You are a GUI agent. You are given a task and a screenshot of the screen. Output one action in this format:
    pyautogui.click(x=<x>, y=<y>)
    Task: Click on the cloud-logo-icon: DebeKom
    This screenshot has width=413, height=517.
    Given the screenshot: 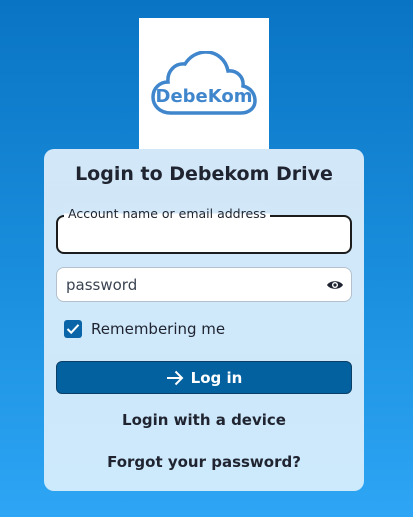 What is the action you would take?
    pyautogui.click(x=204, y=83)
    